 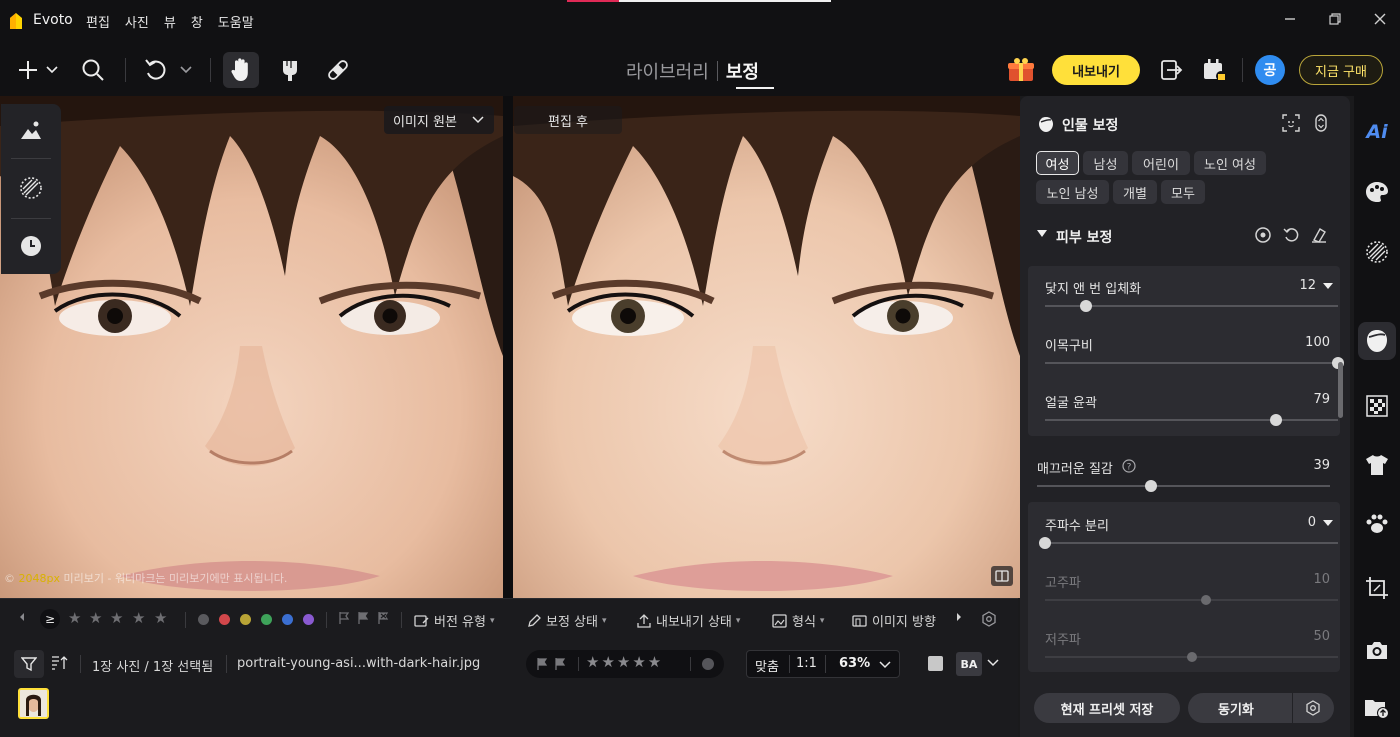 I want to click on clothing-icon, so click(x=1377, y=465).